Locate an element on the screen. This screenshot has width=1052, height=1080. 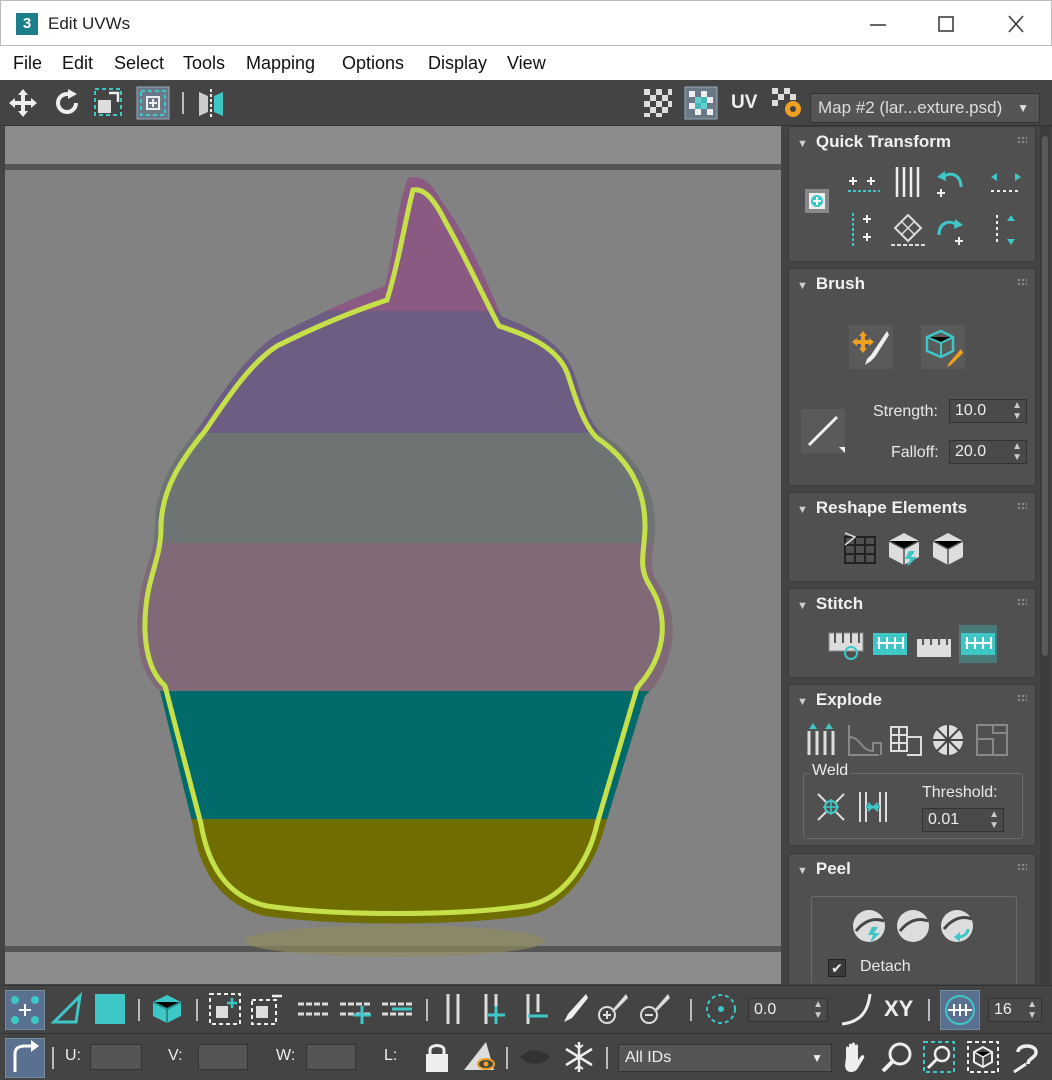
paint-select-grow-icon is located at coordinates (613, 1009).